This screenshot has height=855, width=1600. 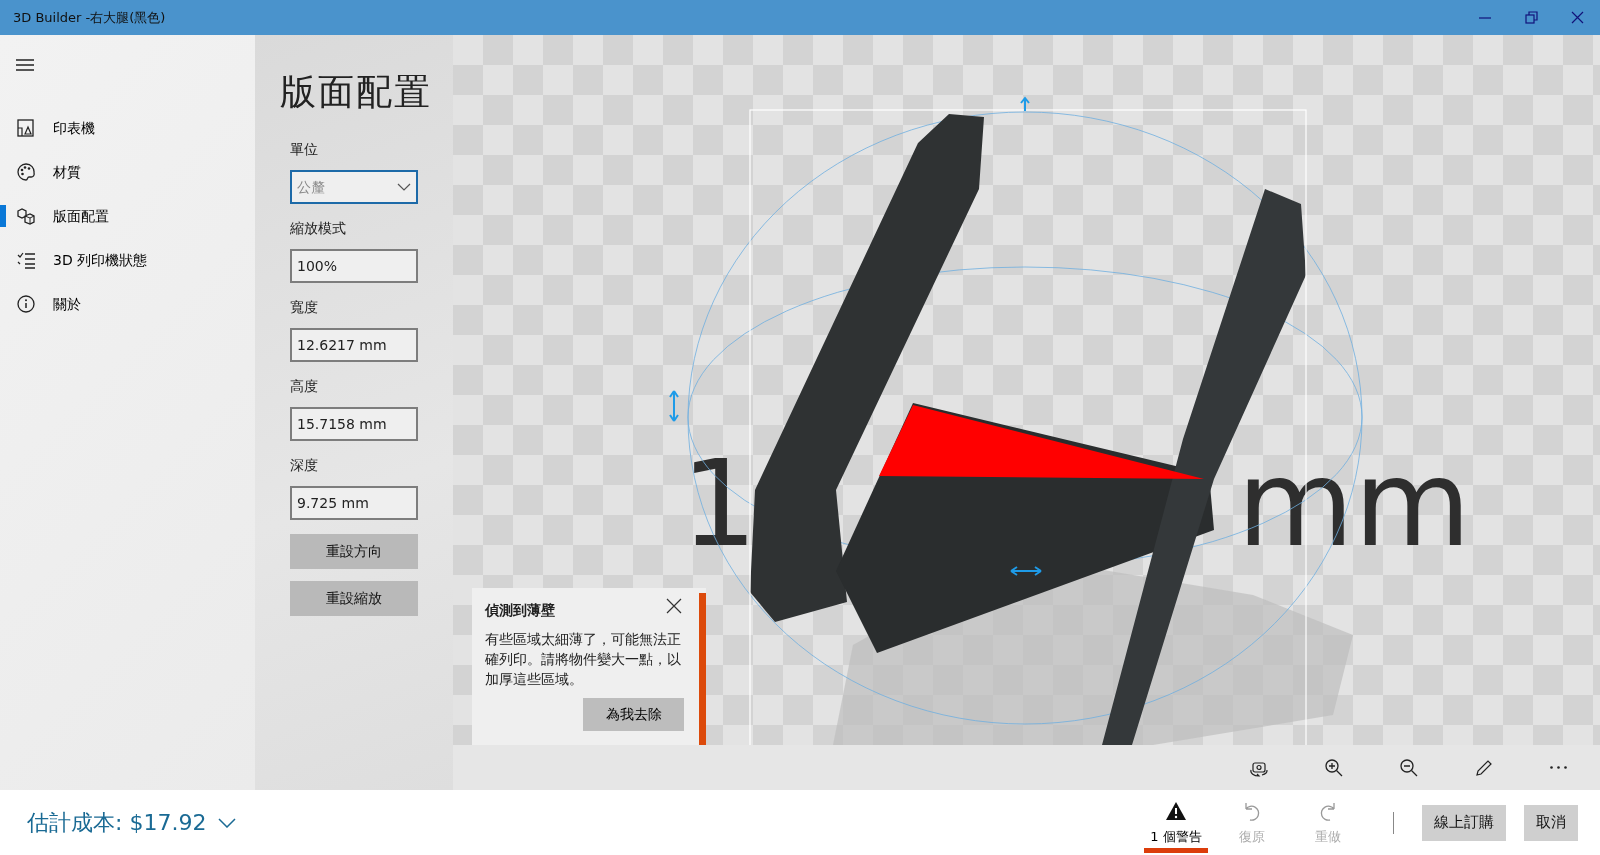 I want to click on sidebar-item: 印表機, so click(x=127, y=128).